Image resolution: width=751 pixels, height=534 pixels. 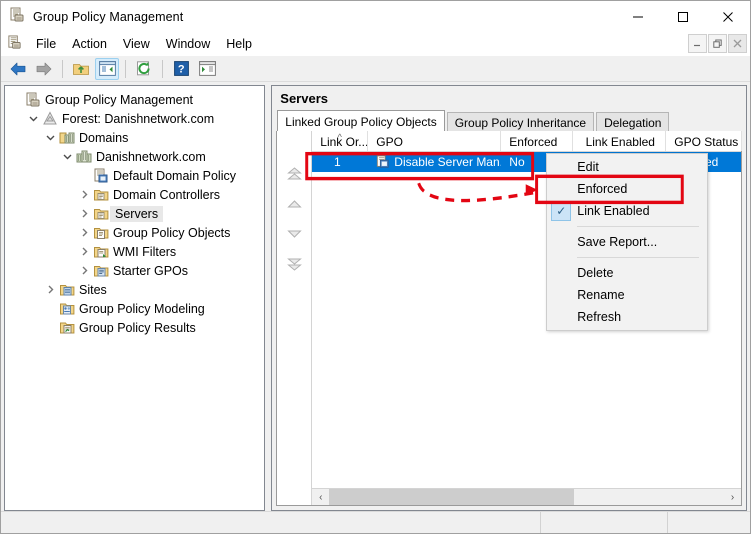 What do you see at coordinates (294, 174) in the screenshot?
I see `move-link-to-top-button` at bounding box center [294, 174].